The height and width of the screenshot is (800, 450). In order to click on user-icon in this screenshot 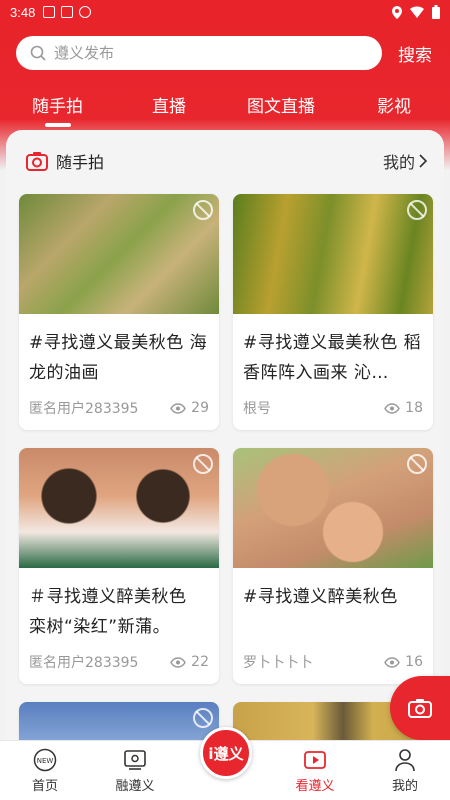, I will do `click(405, 760)`.